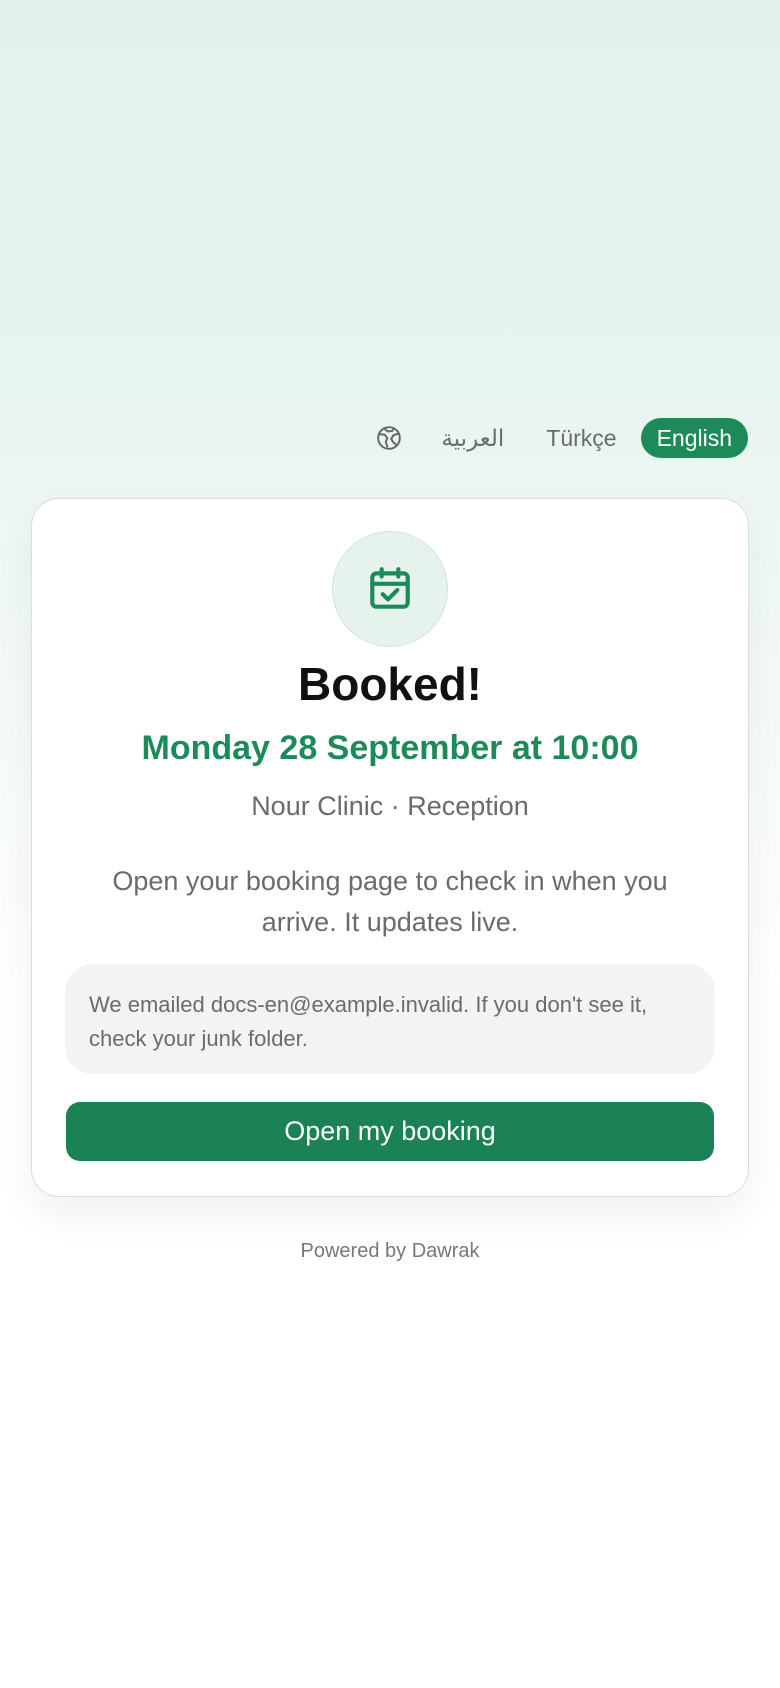 The width and height of the screenshot is (780, 1688). I want to click on lang-option-turkish: Türkçe, so click(581, 438).